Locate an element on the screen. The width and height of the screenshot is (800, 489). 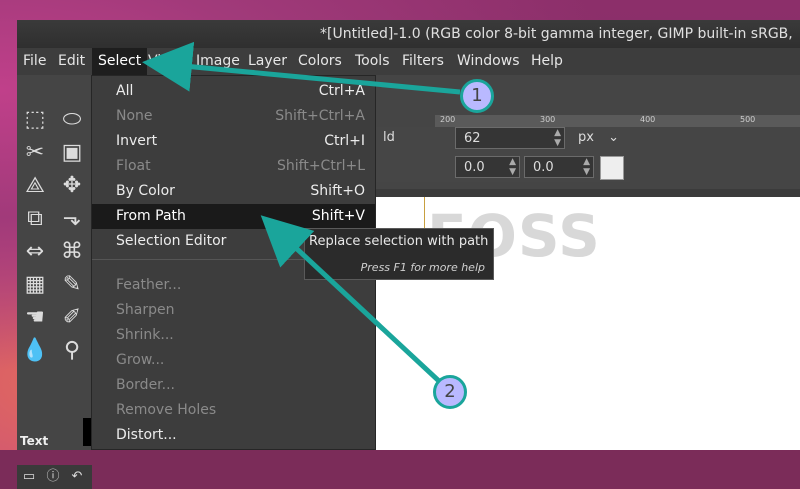
menu-item-remove-holes: Remove Holes is located at coordinates (233, 410).